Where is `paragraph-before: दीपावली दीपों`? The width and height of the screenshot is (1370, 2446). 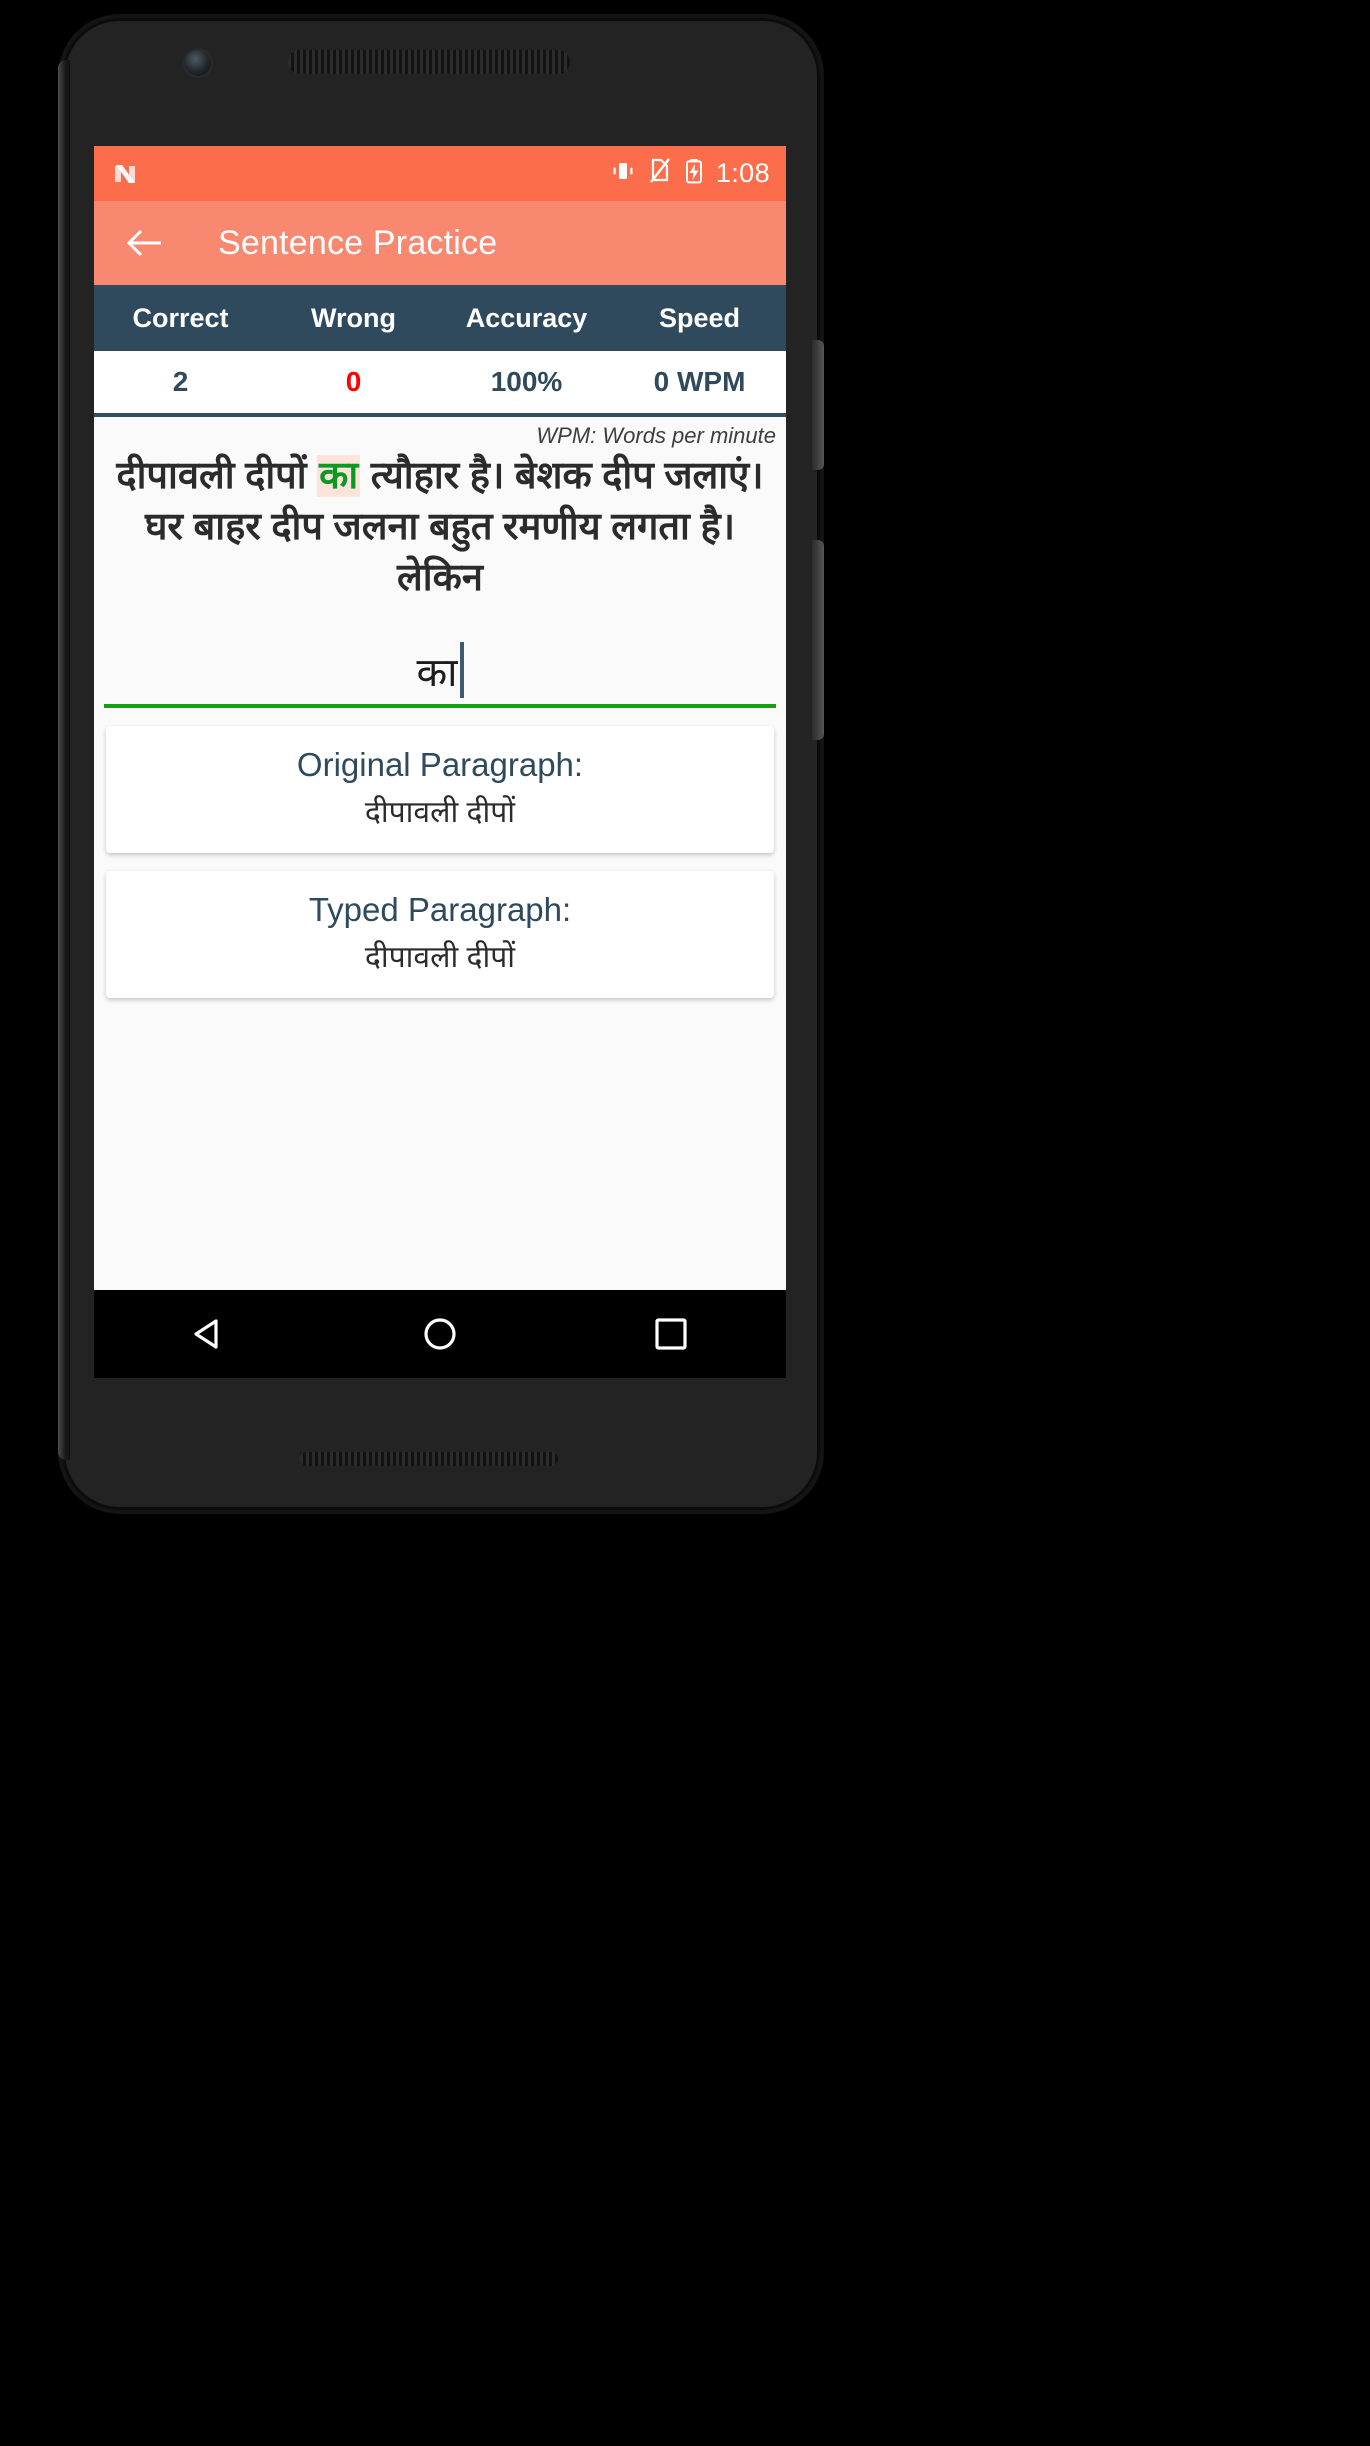
paragraph-before: दीपावली दीपों is located at coordinates (217, 476).